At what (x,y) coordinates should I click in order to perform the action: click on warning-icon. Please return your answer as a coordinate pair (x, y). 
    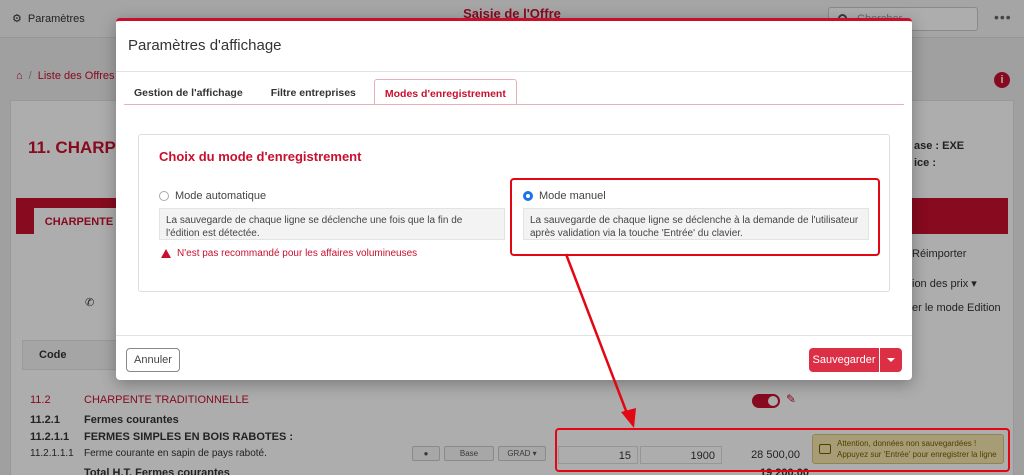
    Looking at the image, I should click on (166, 253).